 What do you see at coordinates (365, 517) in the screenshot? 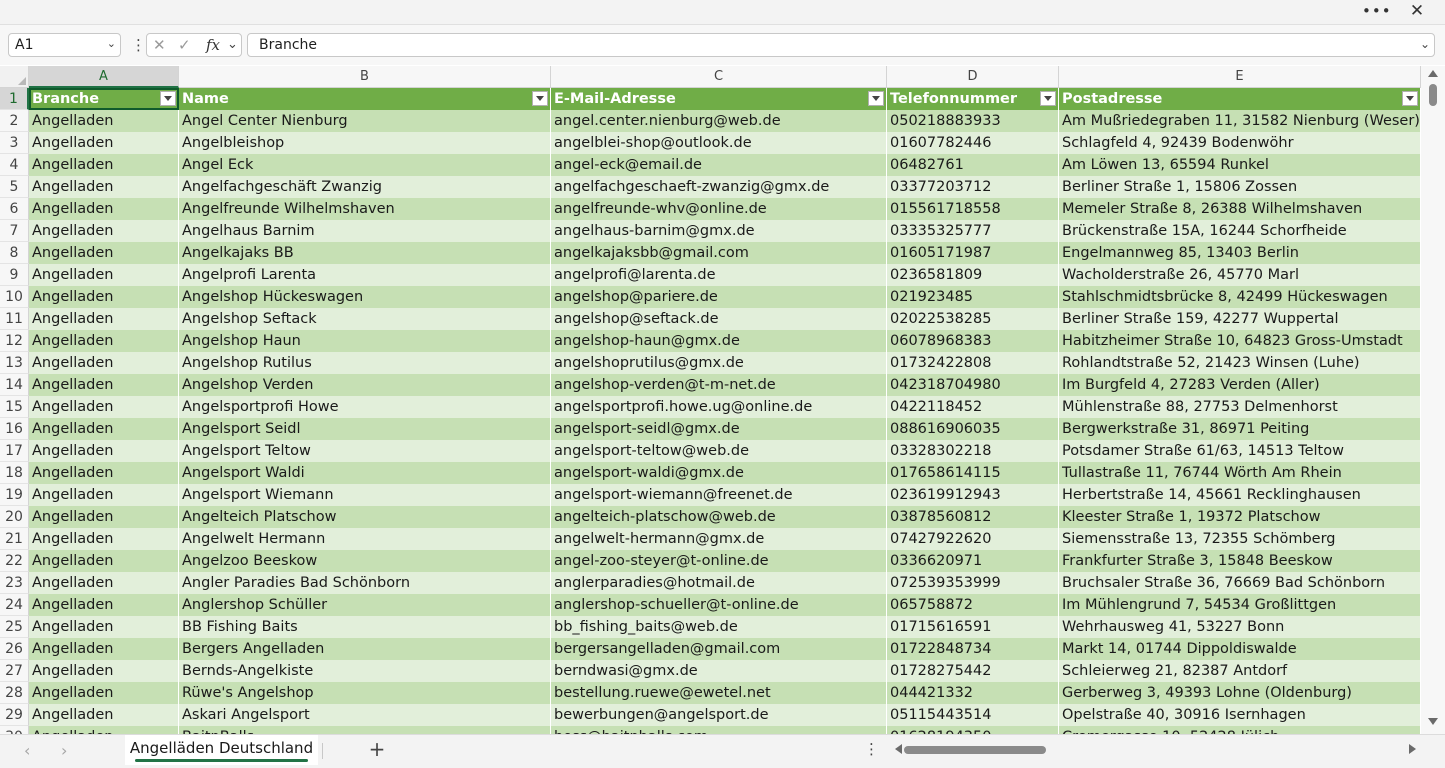
I see `table-cell: Angelteich Platschow` at bounding box center [365, 517].